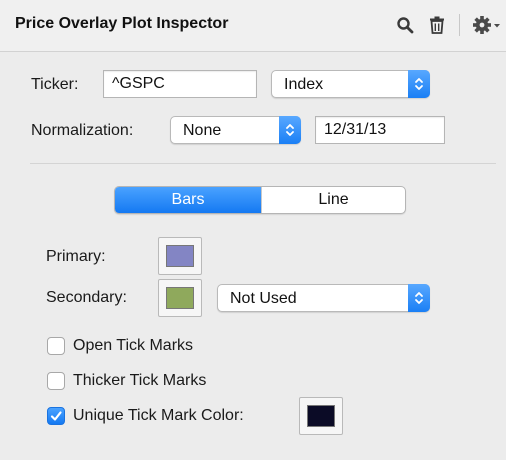 The width and height of the screenshot is (506, 460). I want to click on secondary-color-swatch, so click(180, 298).